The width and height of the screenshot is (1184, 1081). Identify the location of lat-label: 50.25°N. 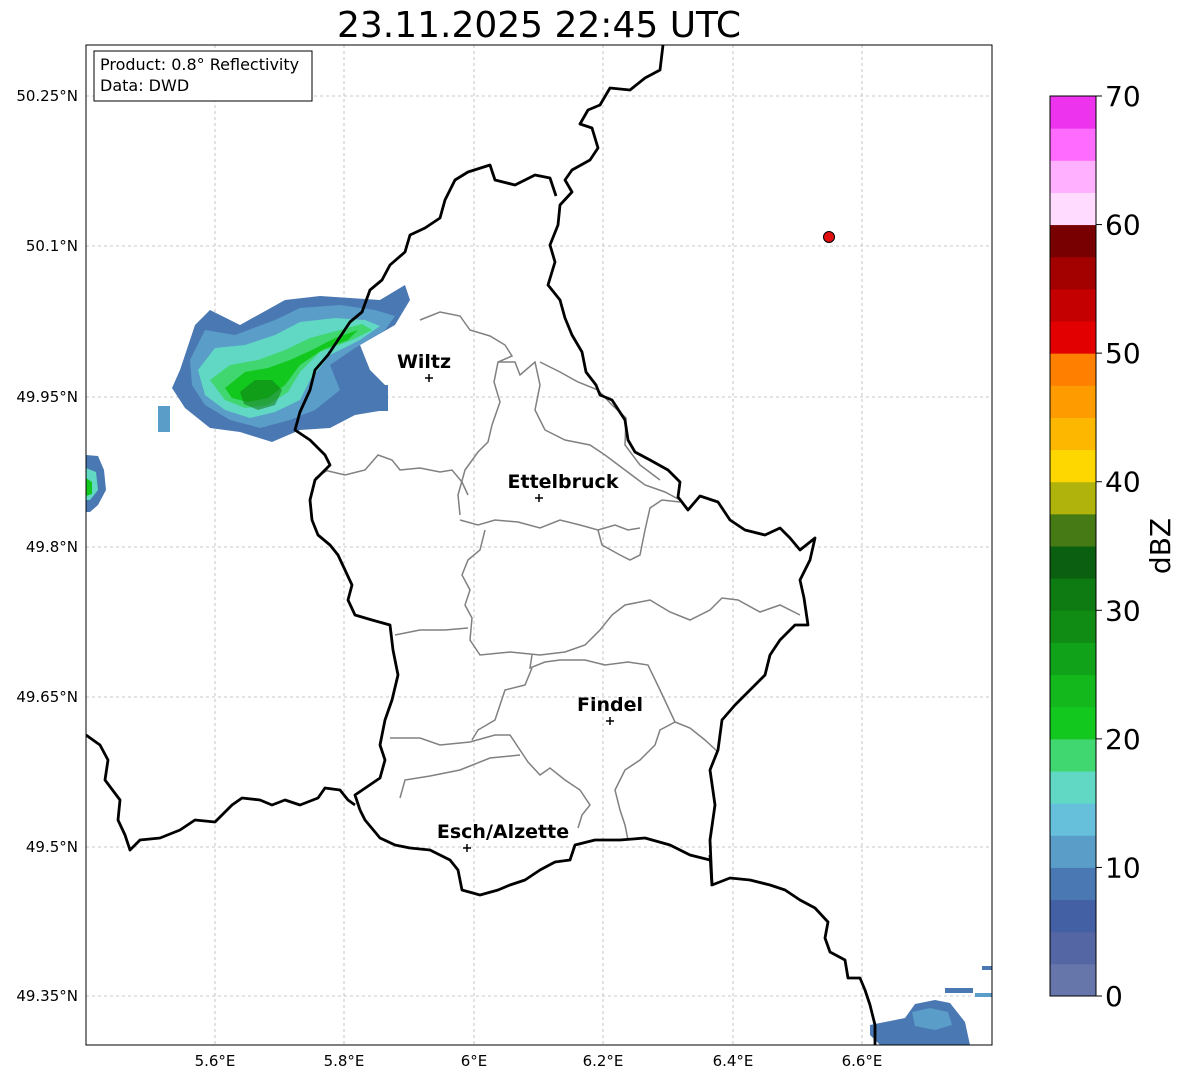
(47, 96).